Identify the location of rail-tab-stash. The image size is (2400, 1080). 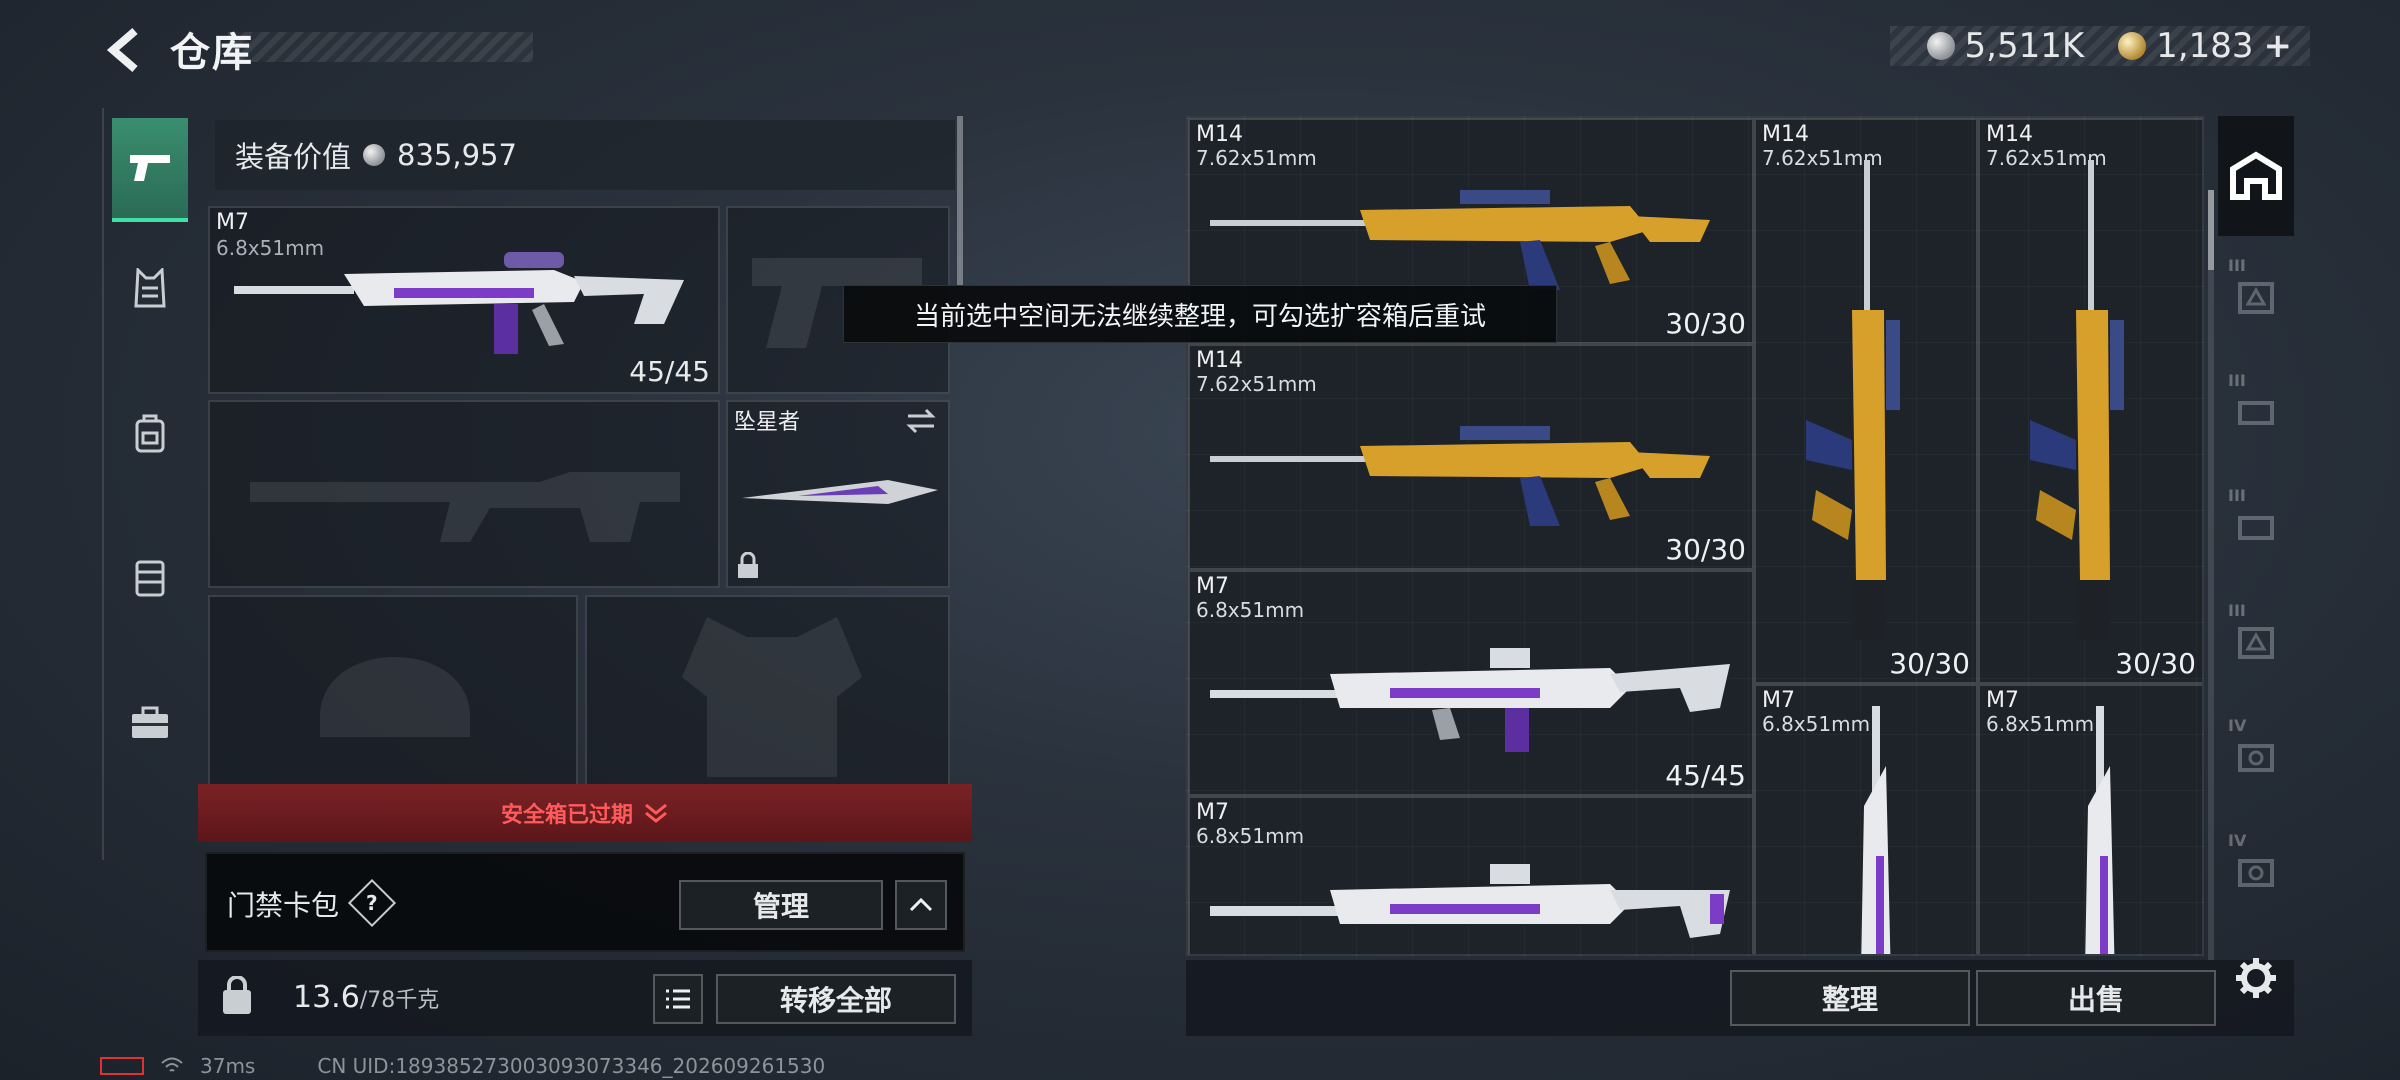
(2256, 176).